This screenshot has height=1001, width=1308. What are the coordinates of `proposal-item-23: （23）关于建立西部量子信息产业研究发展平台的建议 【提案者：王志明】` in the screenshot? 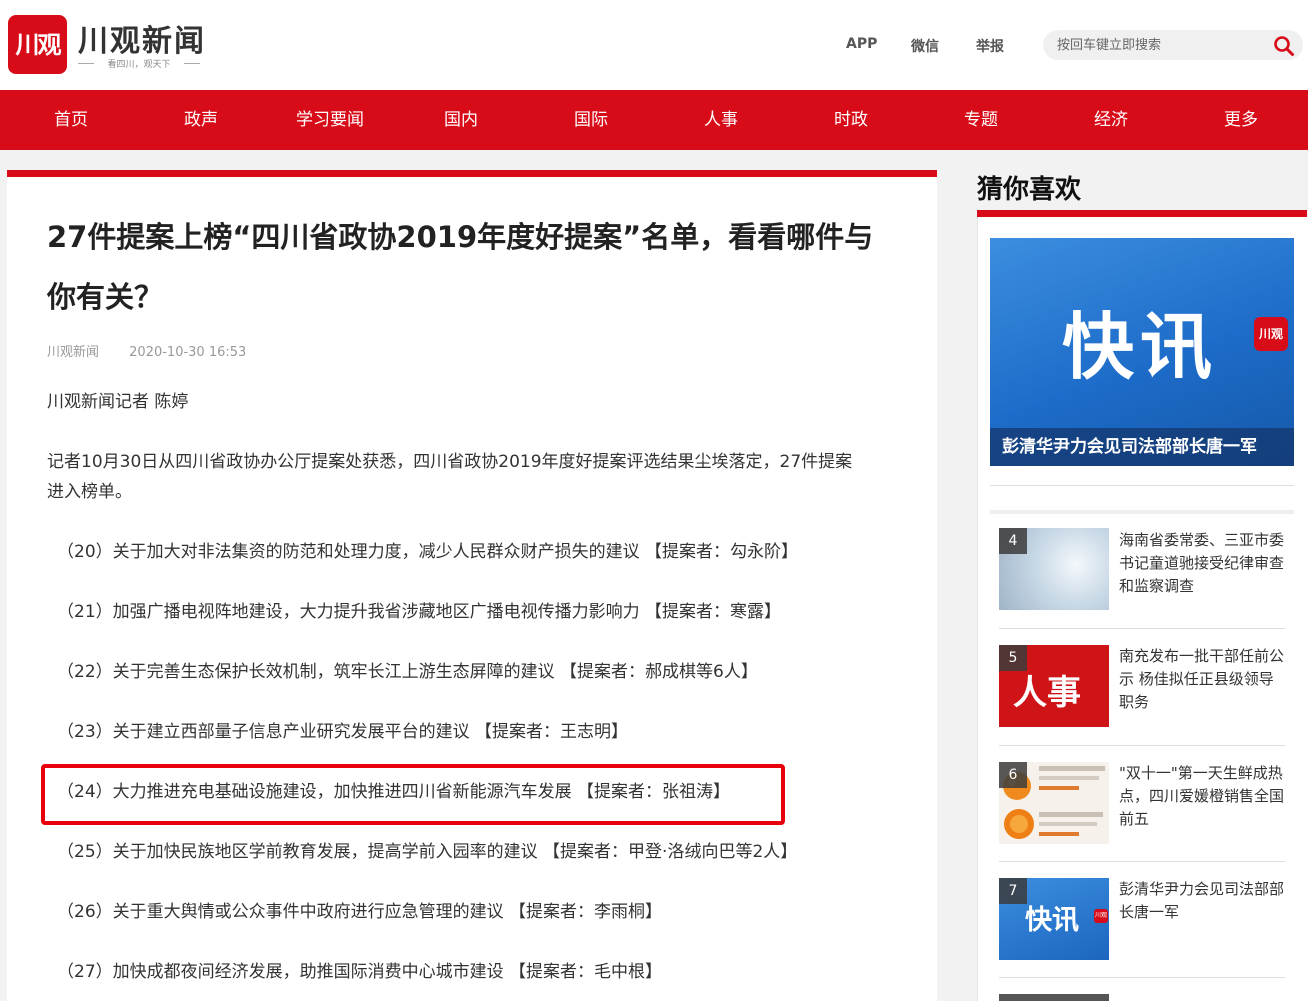 It's located at (343, 732).